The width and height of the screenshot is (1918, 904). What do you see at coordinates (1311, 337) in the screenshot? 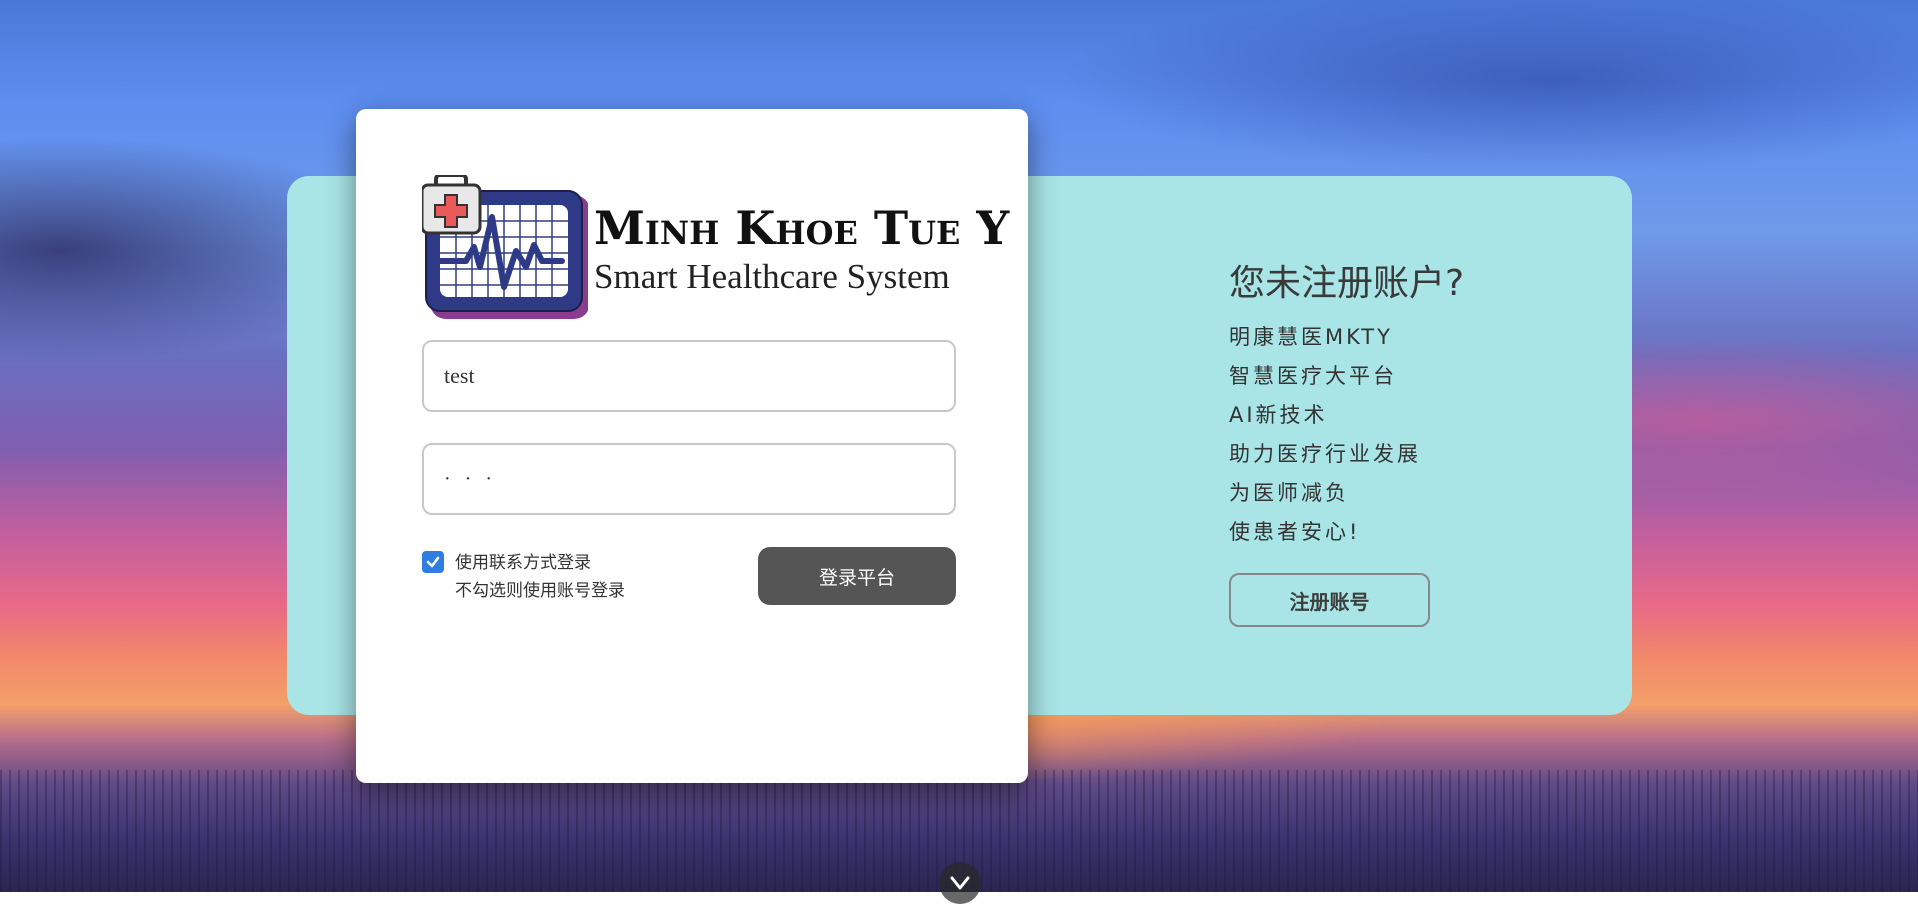
I see `promo-line: 明康慧医MKTY` at bounding box center [1311, 337].